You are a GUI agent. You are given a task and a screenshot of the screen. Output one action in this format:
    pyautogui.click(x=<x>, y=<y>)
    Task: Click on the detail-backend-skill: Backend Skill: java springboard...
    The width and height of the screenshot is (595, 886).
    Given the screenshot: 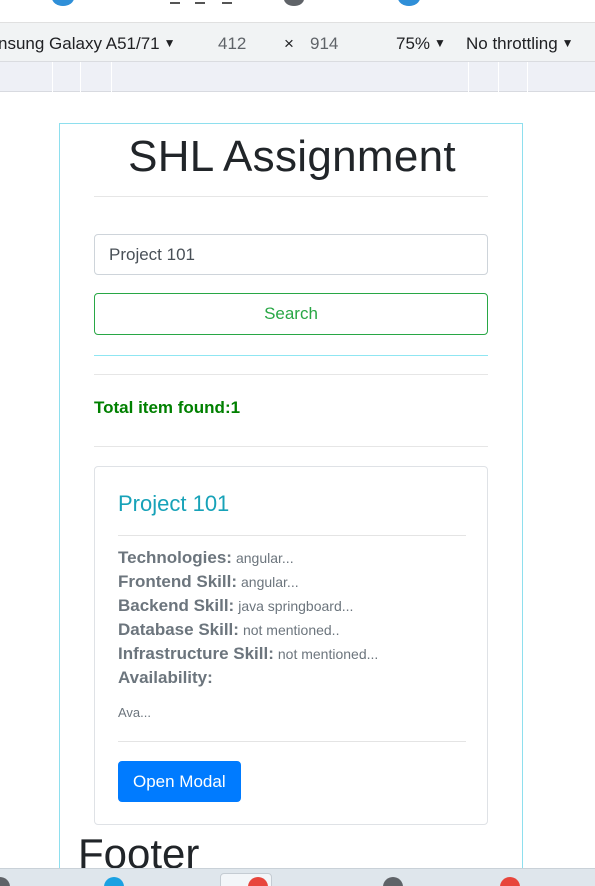 What is the action you would take?
    pyautogui.click(x=235, y=606)
    